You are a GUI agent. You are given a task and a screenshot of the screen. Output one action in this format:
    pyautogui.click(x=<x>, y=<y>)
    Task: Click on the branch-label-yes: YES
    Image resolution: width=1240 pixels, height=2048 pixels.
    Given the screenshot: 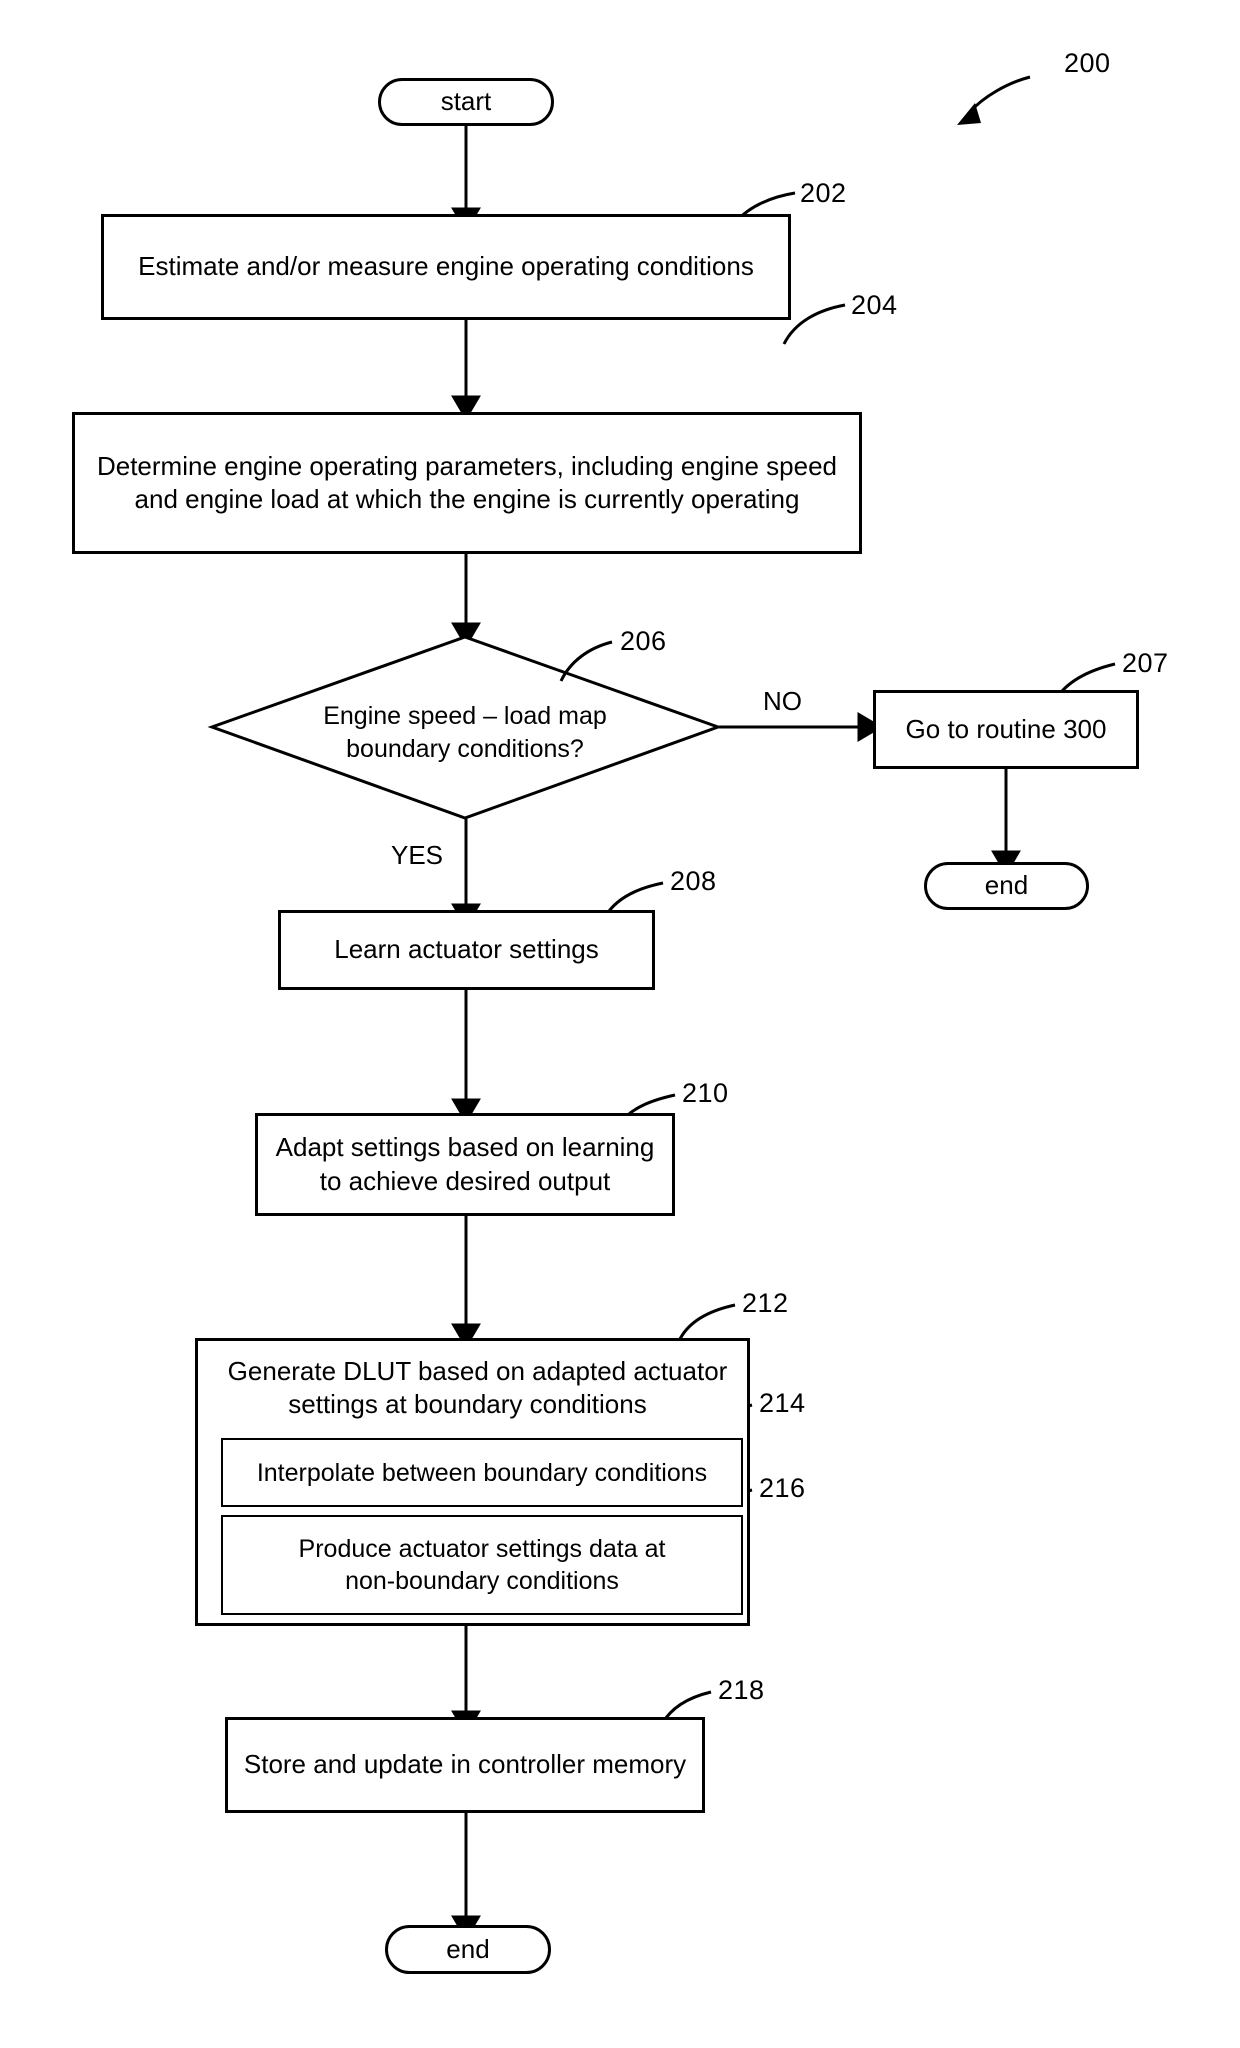 What is the action you would take?
    pyautogui.click(x=417, y=855)
    